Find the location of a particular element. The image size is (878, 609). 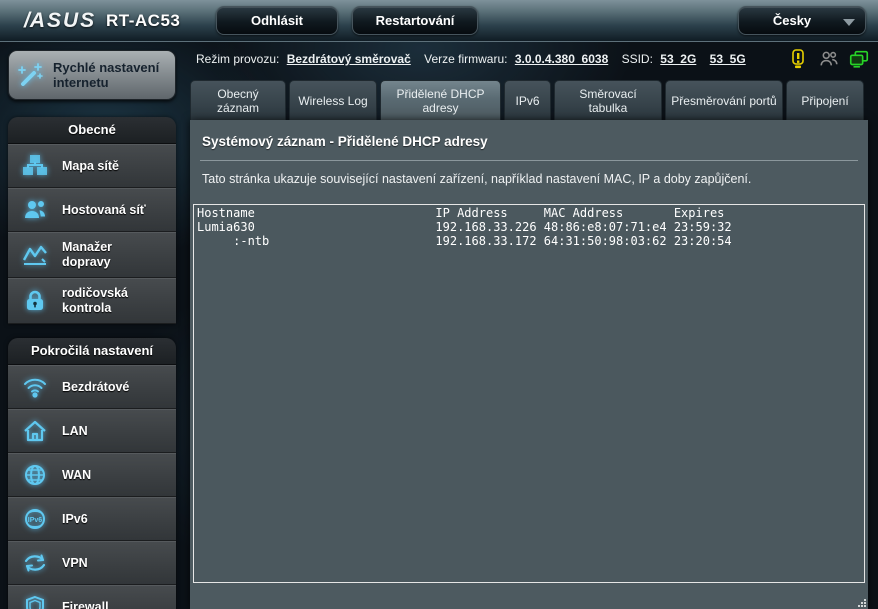

sidebar-item-guest-network: Hostovaná síť is located at coordinates (92, 210).